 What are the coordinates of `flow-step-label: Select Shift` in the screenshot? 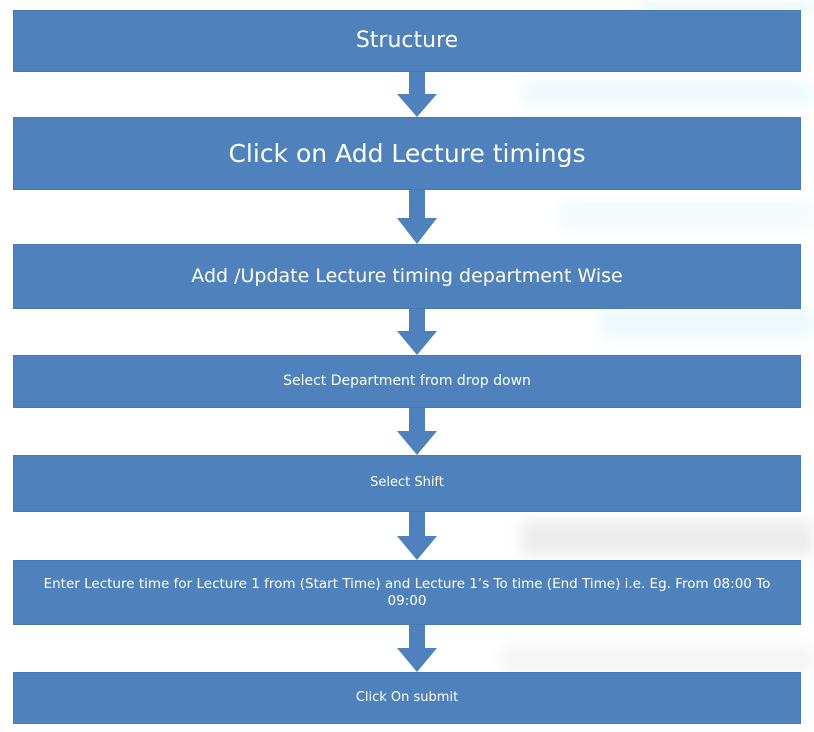 It's located at (407, 483).